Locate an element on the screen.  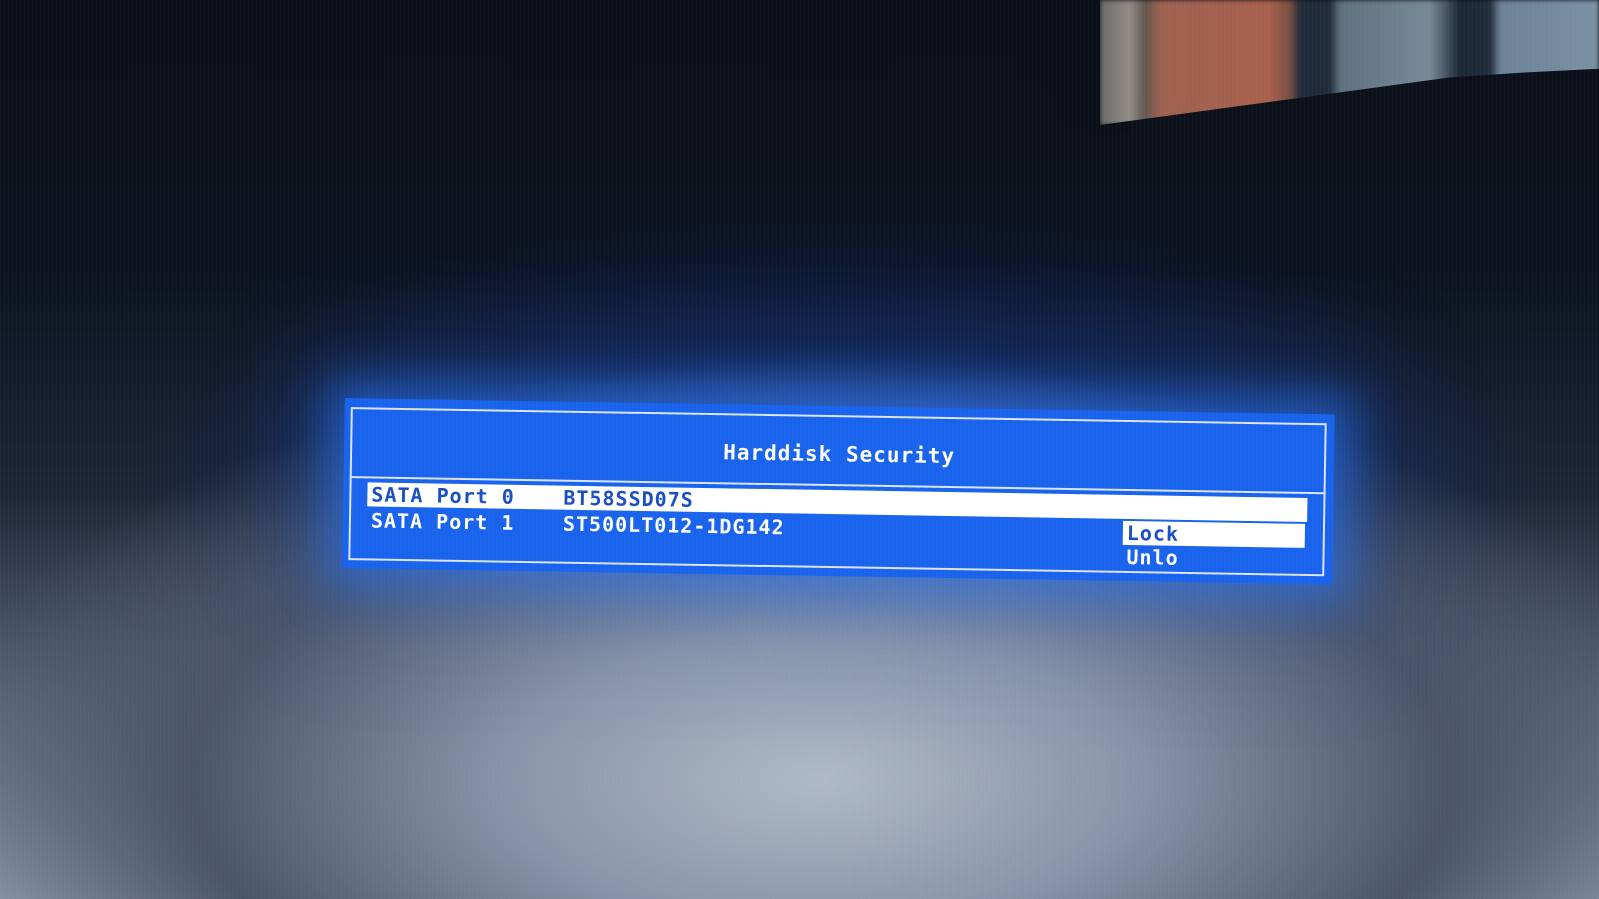
unlock-option: Unlo is located at coordinates (1152, 557).